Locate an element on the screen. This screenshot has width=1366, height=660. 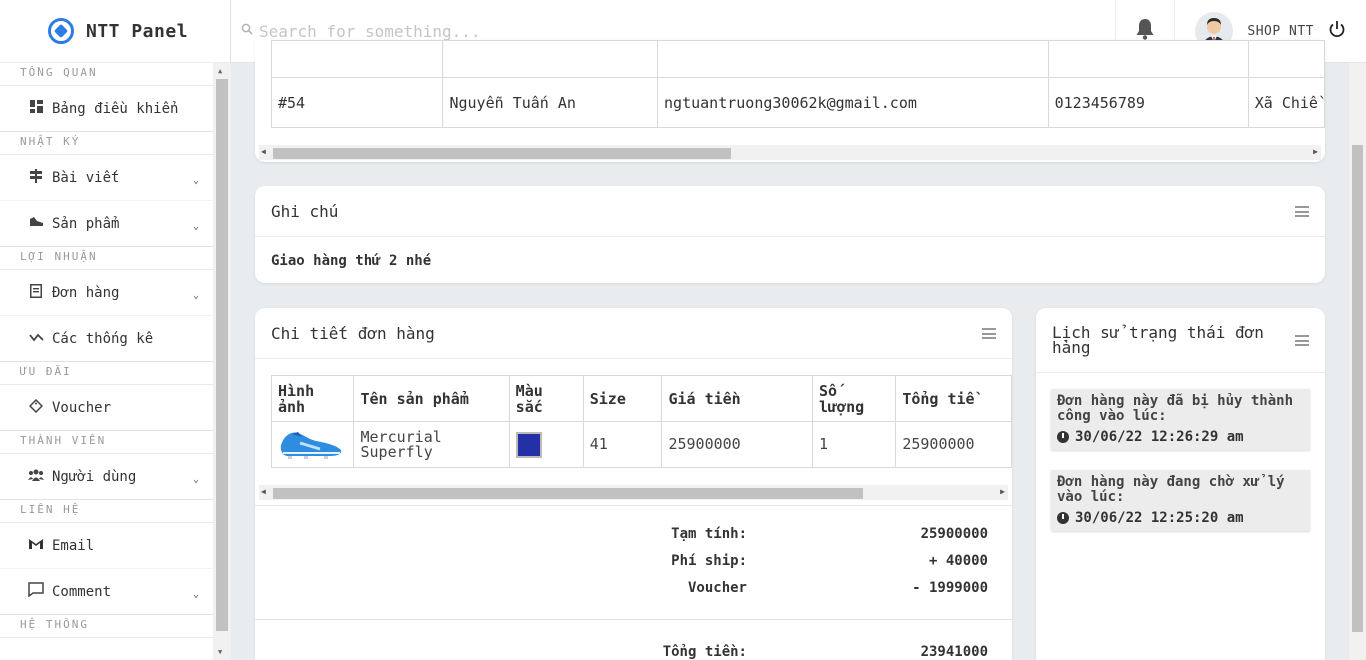
section-title-members: THÀNH VIÊN is located at coordinates (106, 442).